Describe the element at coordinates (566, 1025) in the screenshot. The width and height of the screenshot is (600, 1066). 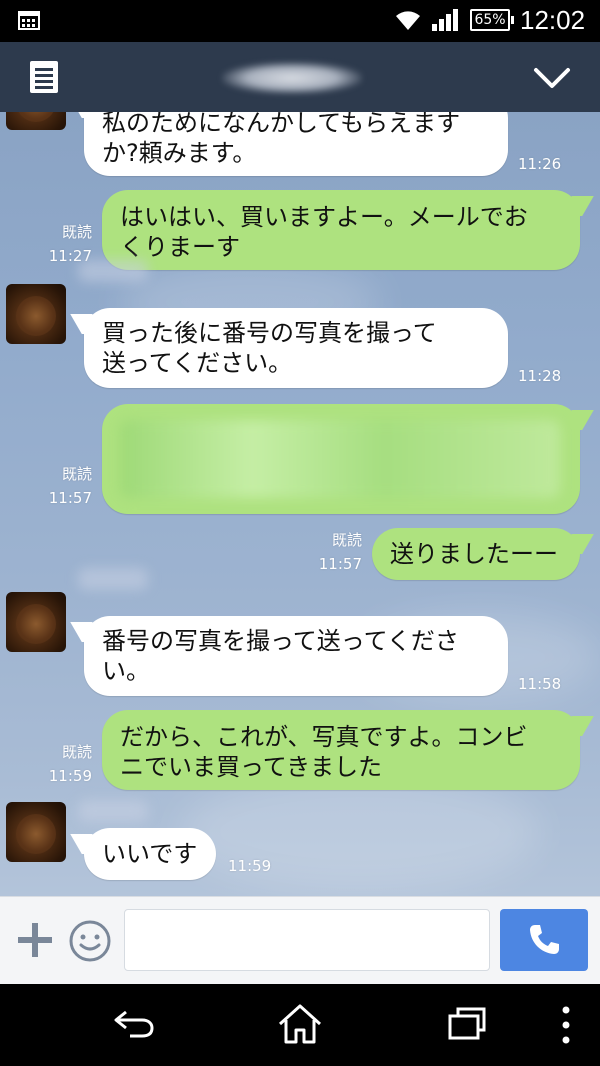
I see `more-icon` at that location.